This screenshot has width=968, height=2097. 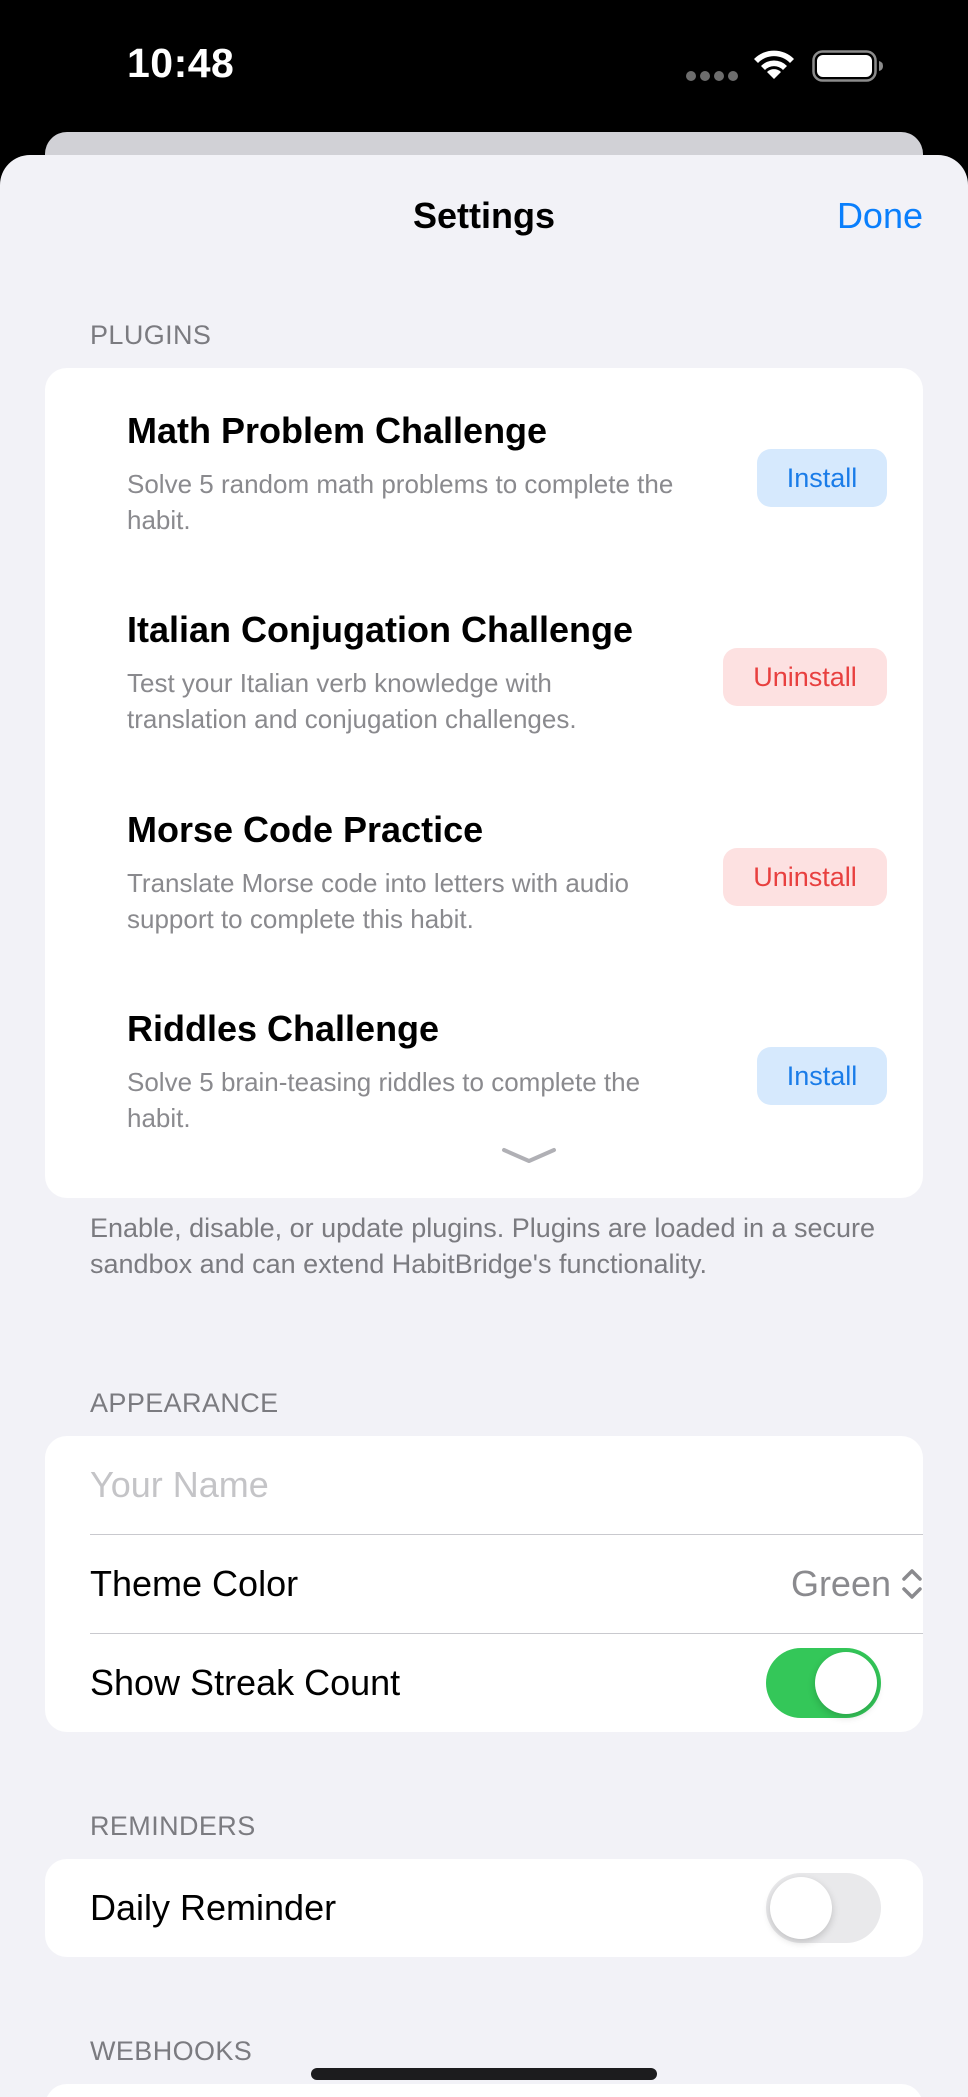 I want to click on status-time: 10:48, so click(x=181, y=63).